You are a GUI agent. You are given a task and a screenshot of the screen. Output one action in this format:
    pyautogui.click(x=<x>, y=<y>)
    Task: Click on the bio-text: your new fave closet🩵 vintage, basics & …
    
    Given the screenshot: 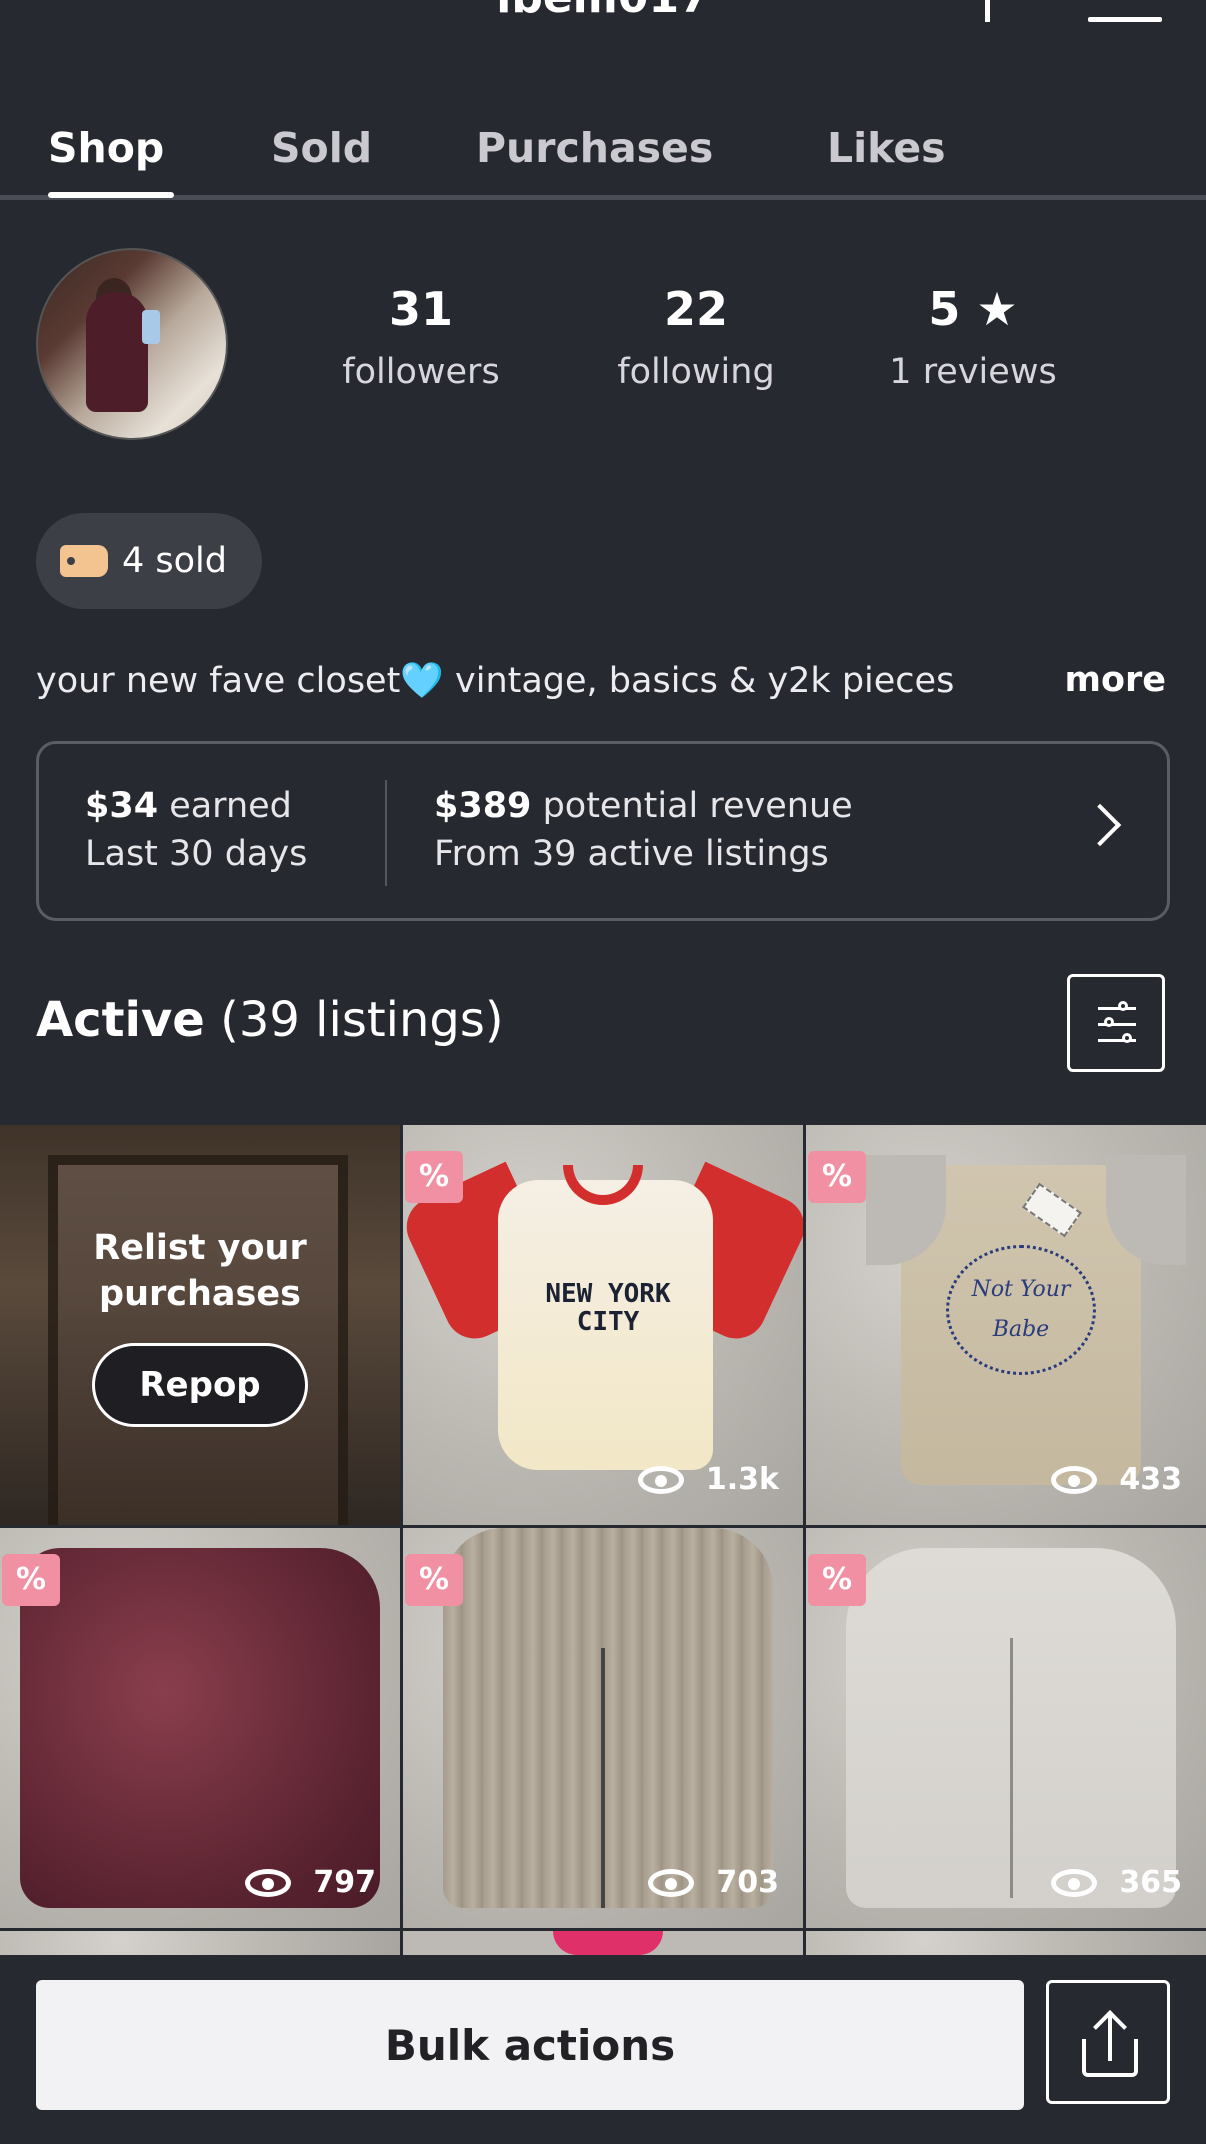 What is the action you would take?
    pyautogui.click(x=495, y=681)
    